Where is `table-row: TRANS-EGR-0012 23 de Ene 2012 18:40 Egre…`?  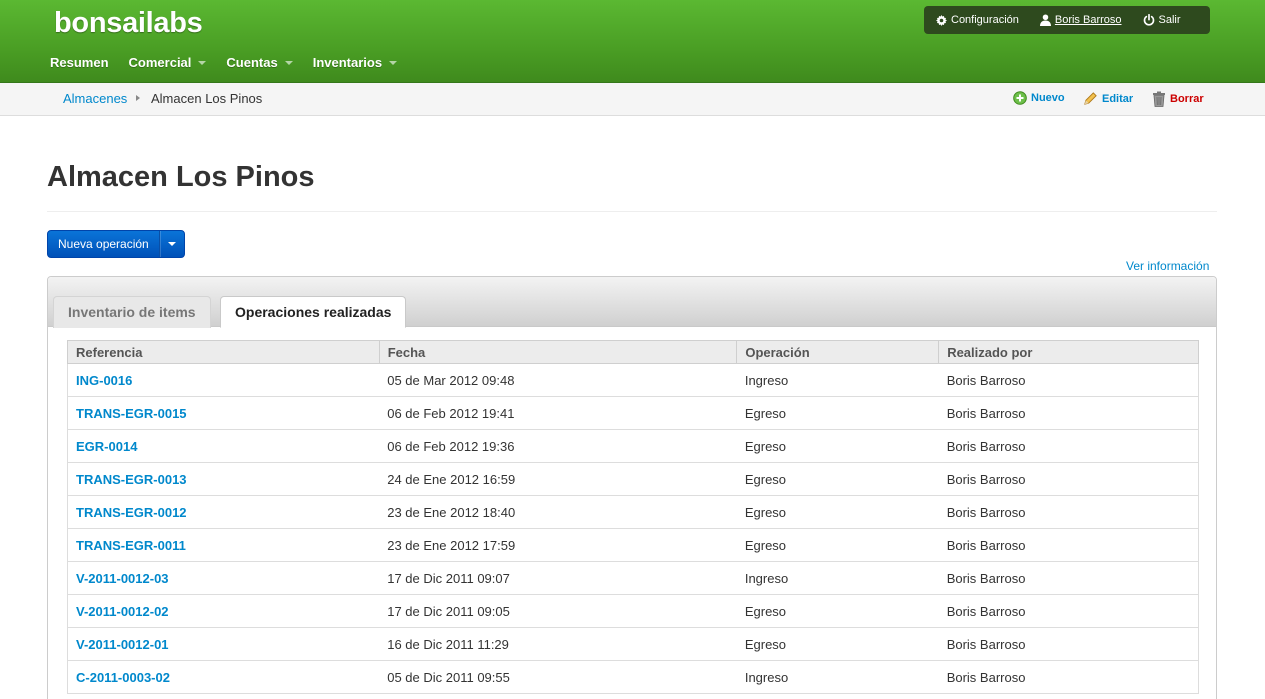 table-row: TRANS-EGR-0012 23 de Ene 2012 18:40 Egre… is located at coordinates (633, 512).